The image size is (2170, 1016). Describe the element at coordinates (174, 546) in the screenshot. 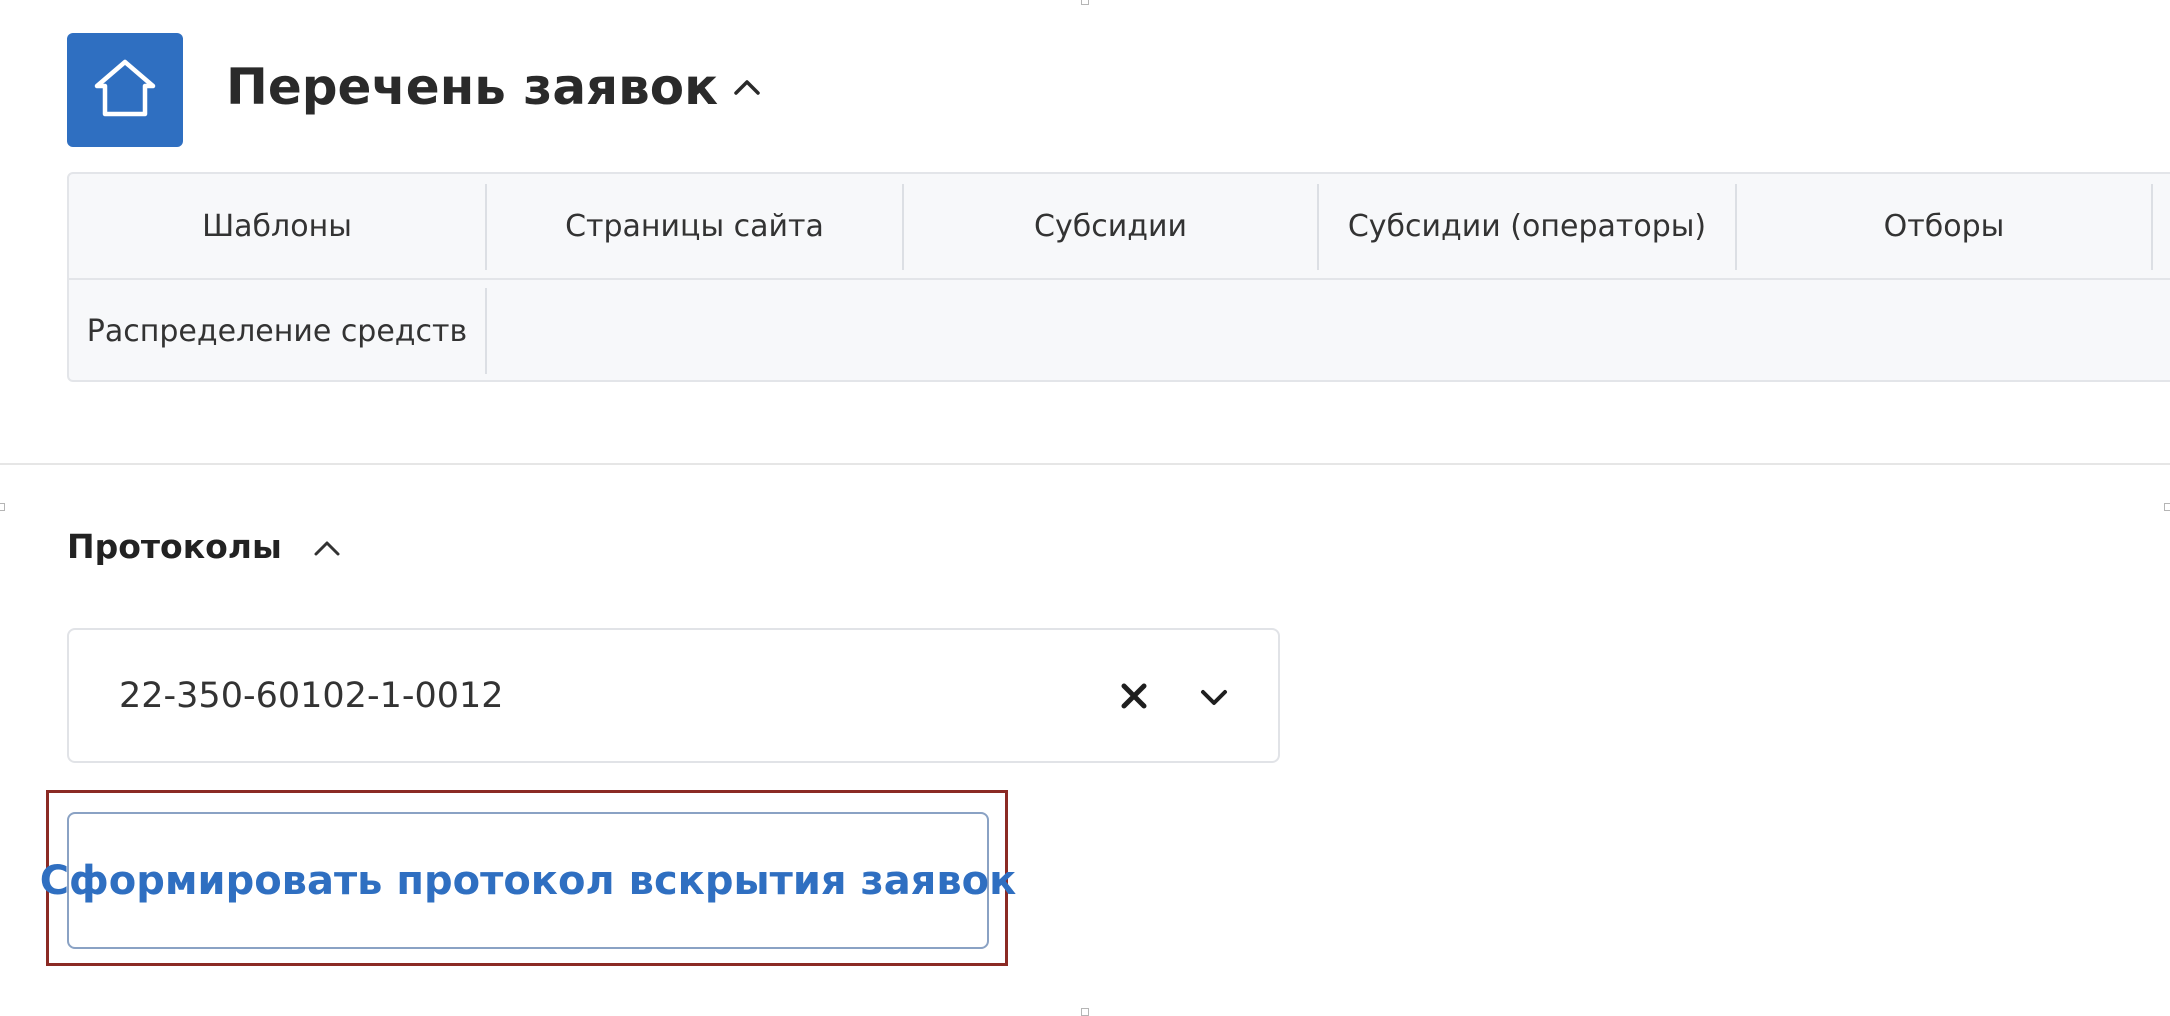

I see `protocols-title: Протоколы` at that location.